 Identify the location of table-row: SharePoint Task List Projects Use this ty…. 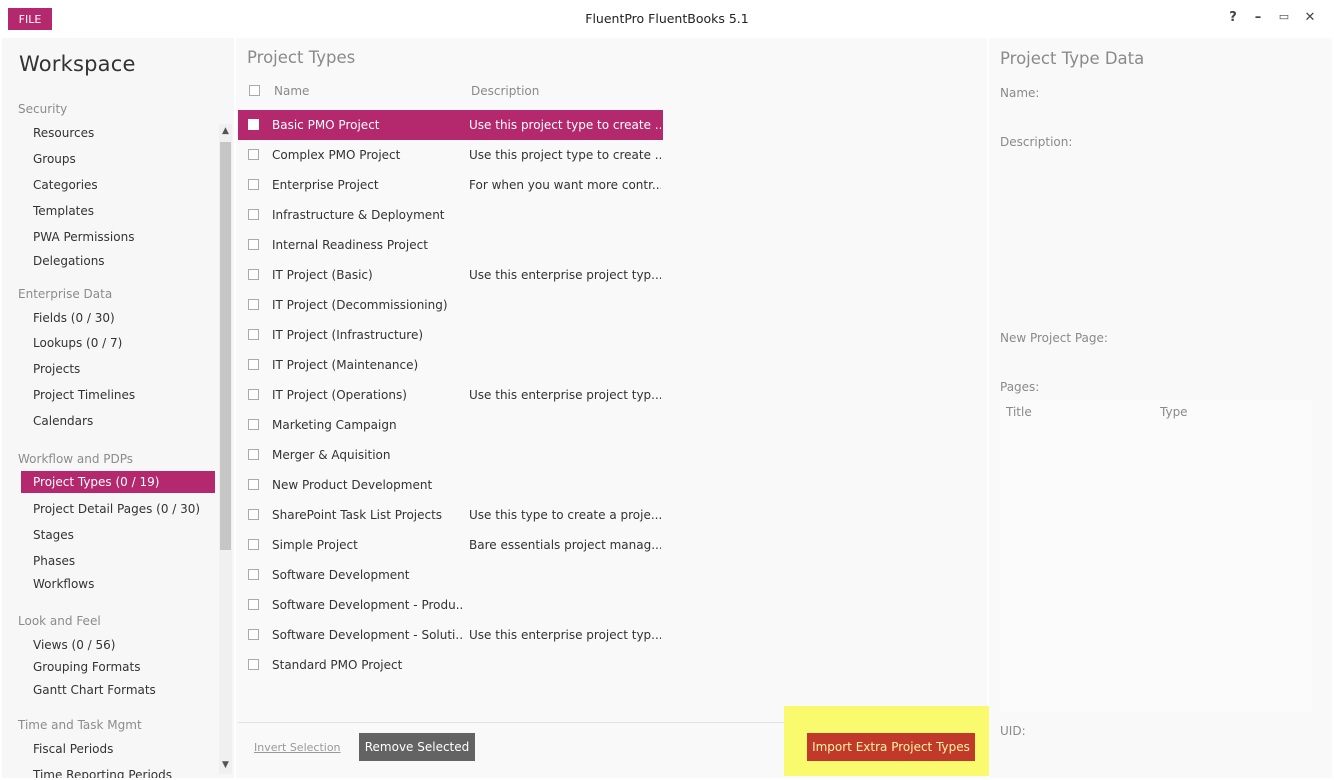
(450, 515).